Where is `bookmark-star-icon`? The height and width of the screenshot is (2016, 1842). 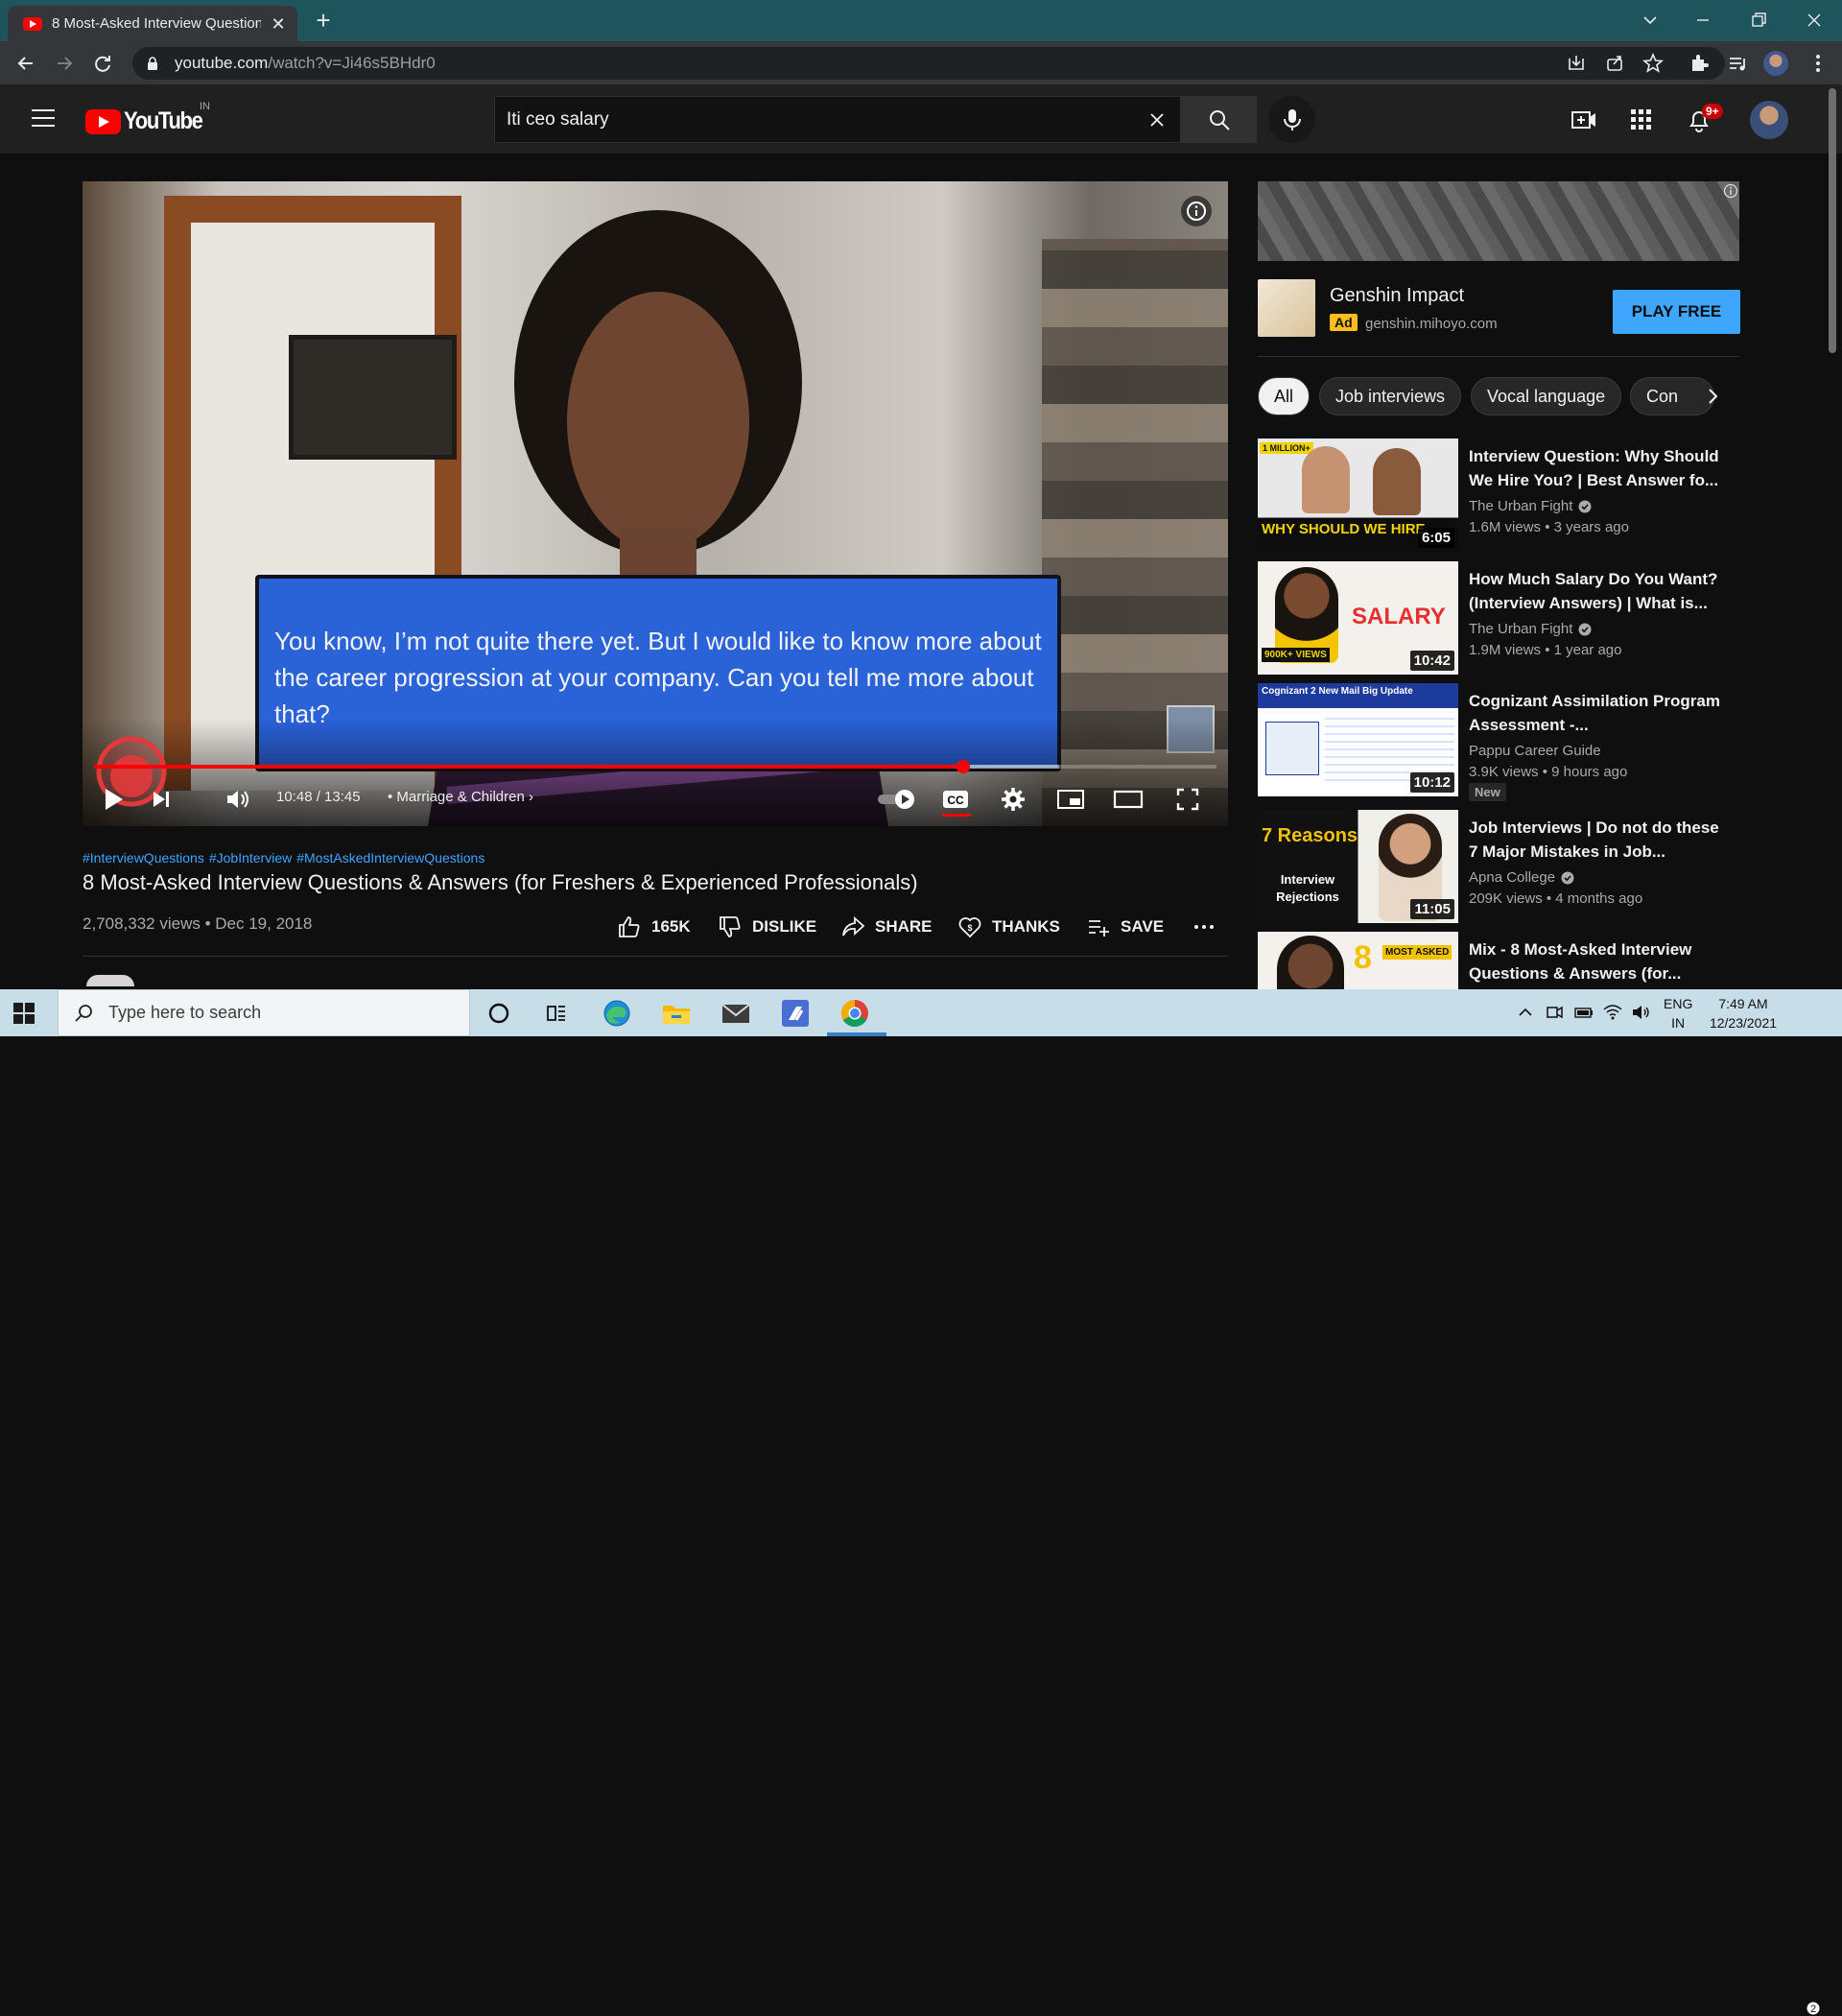
bookmark-star-icon is located at coordinates (1653, 63).